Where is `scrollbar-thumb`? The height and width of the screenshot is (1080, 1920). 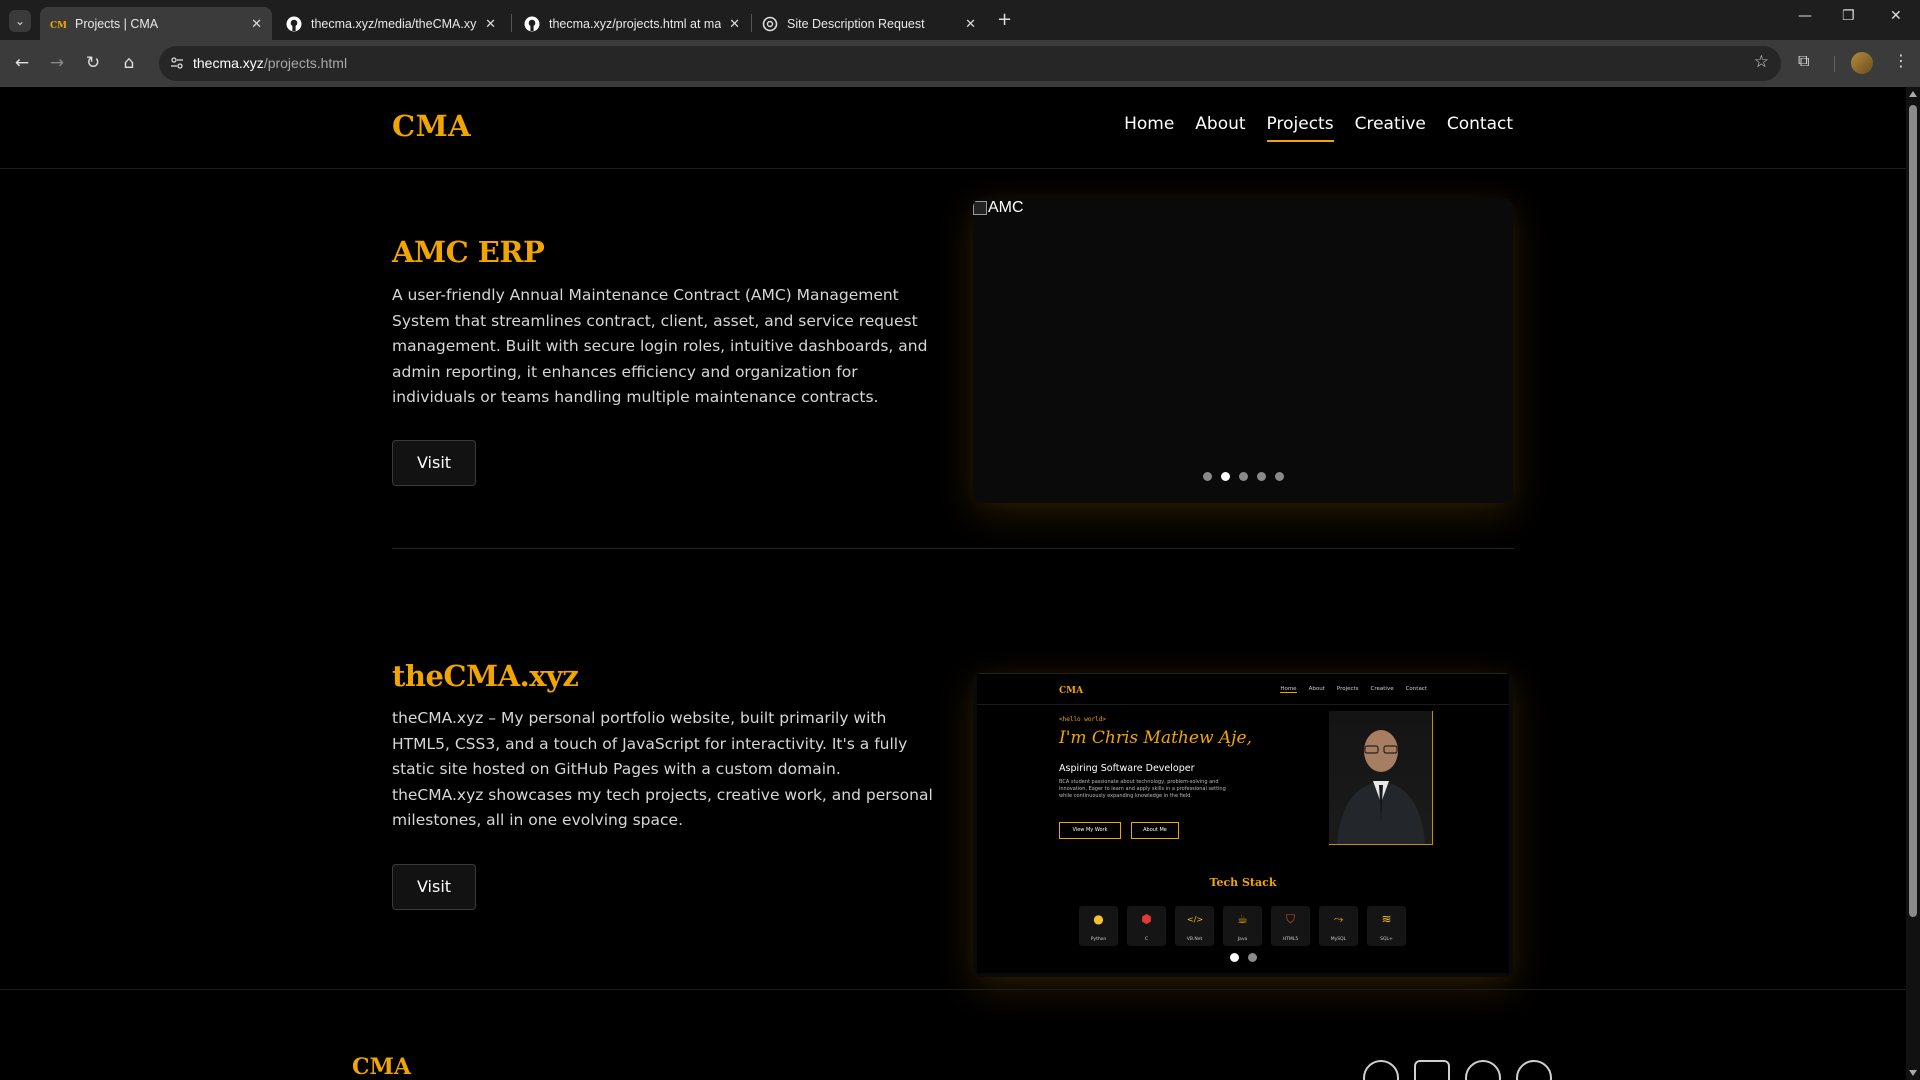
scrollbar-thumb is located at coordinates (1913, 511).